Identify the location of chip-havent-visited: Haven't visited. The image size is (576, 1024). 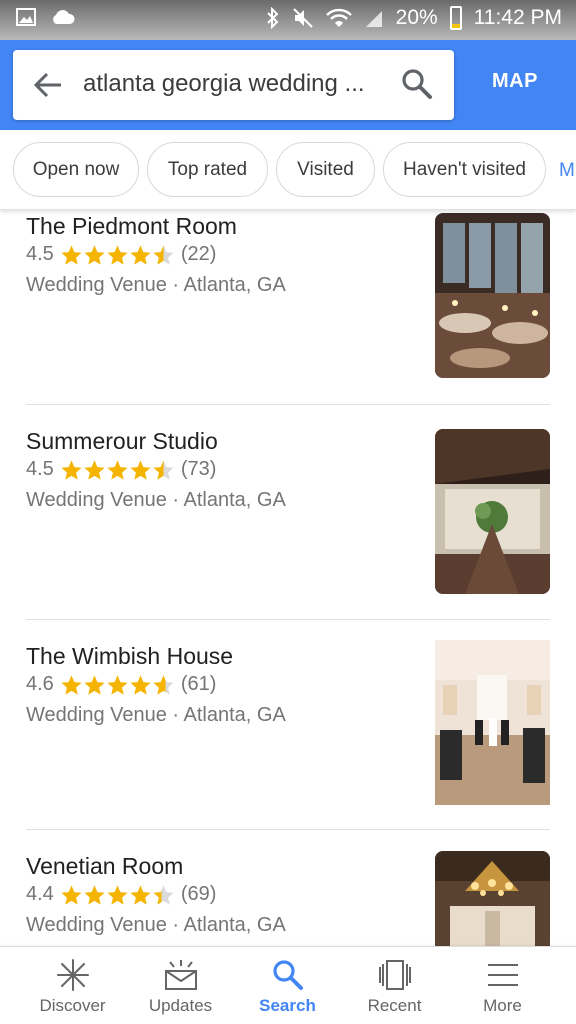
(464, 169).